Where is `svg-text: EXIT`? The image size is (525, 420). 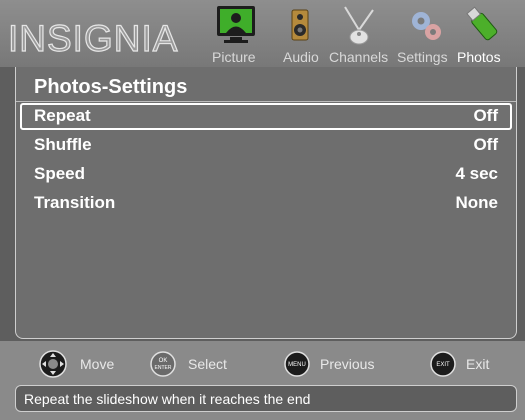 svg-text: EXIT is located at coordinates (443, 365).